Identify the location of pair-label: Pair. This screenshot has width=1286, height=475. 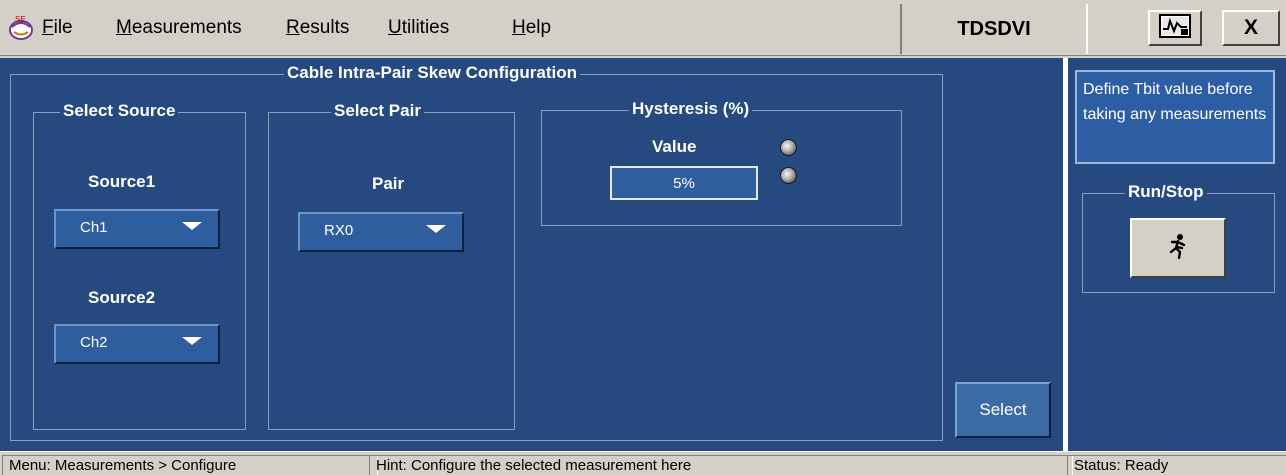
(388, 183).